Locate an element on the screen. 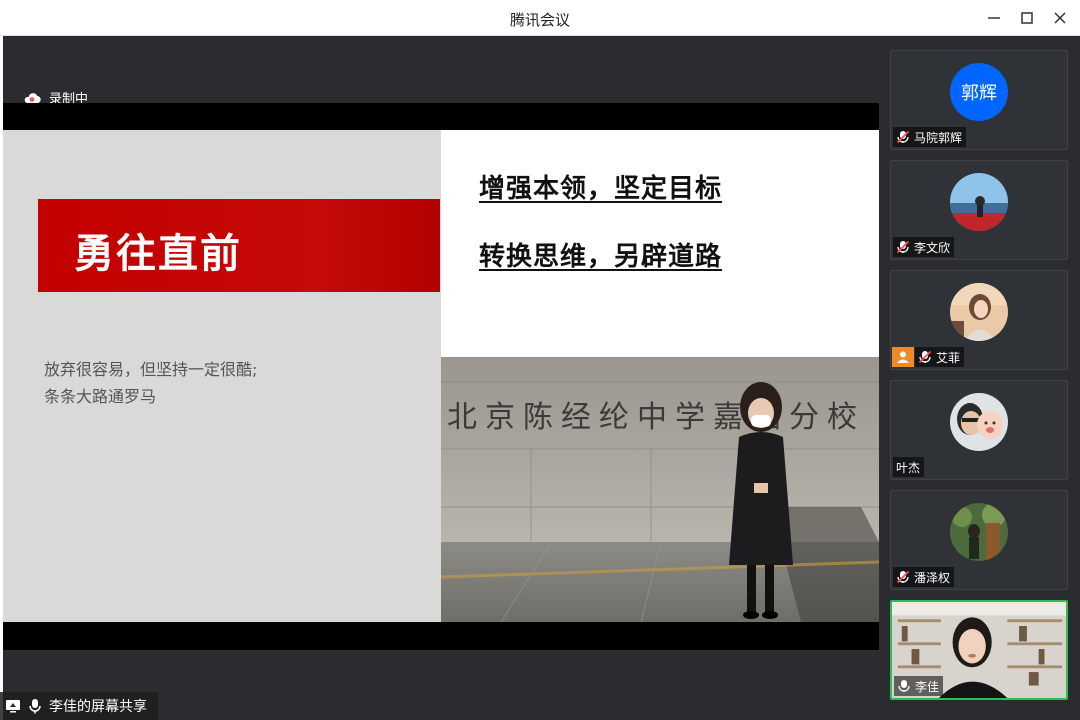  participant-name-tag: 李文欣 is located at coordinates (924, 247).